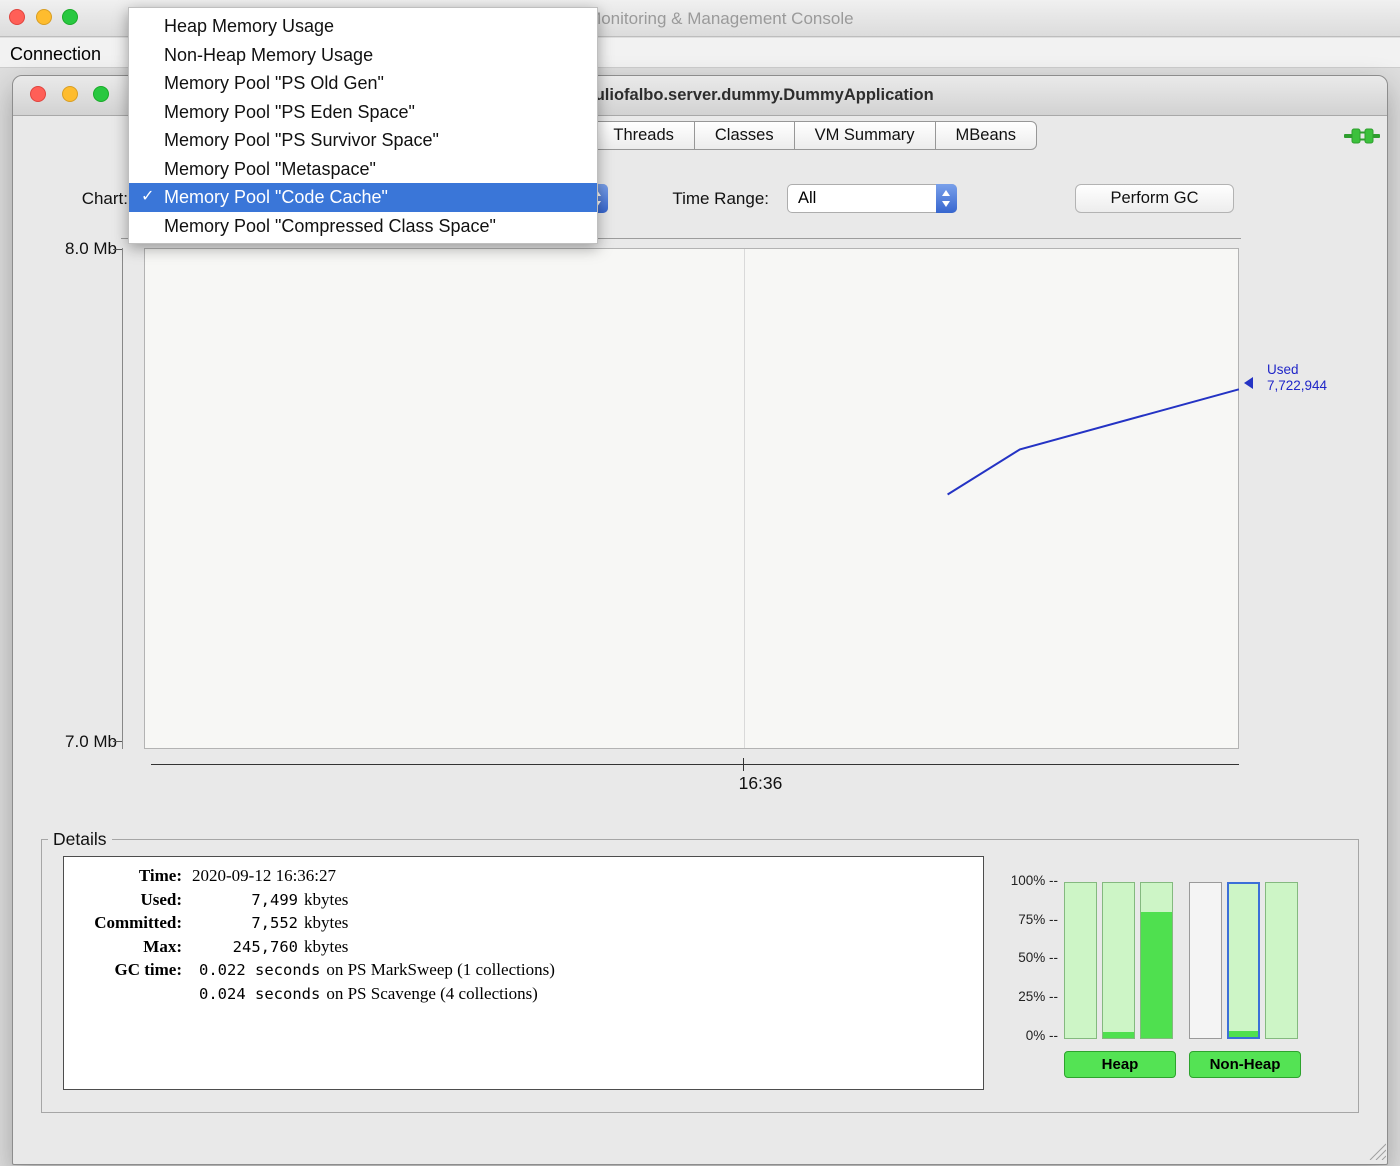 The width and height of the screenshot is (1400, 1166). What do you see at coordinates (1120, 1064) in the screenshot?
I see `heap-gauge-button: Heap` at bounding box center [1120, 1064].